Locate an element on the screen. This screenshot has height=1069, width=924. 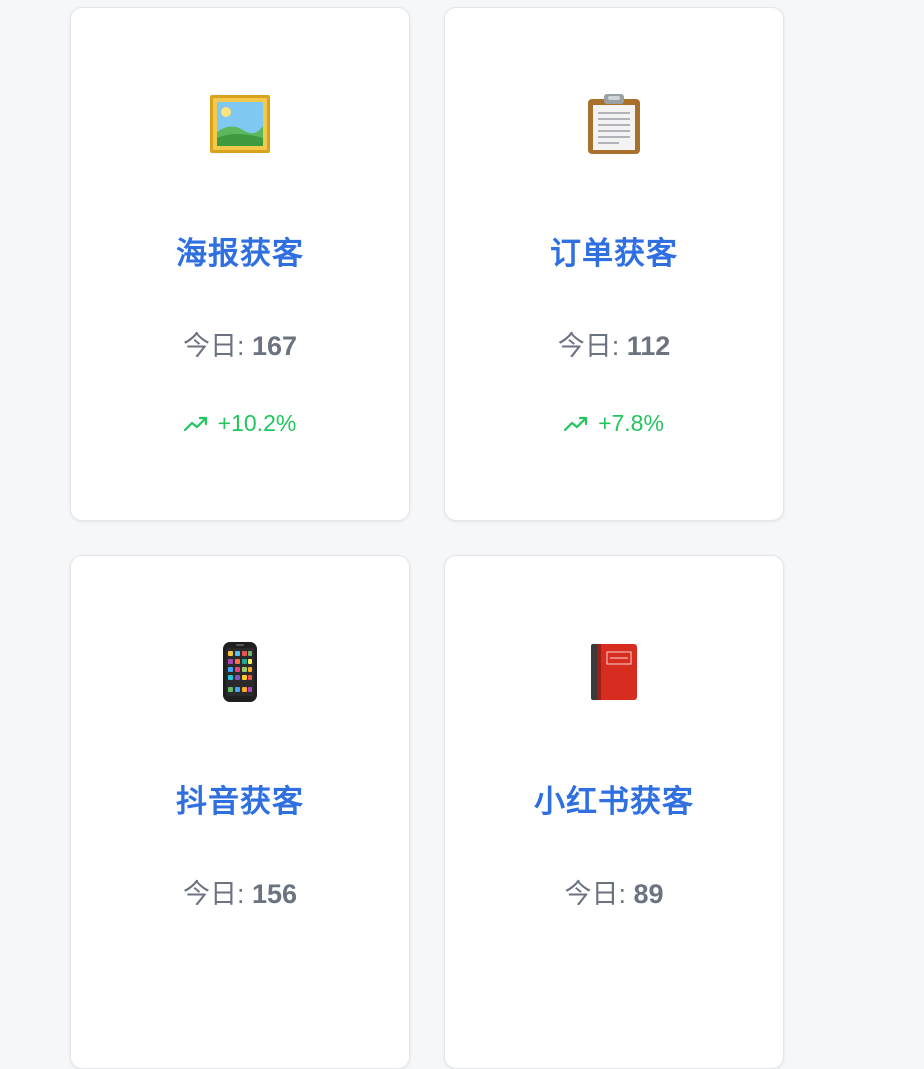
today-value: 89 is located at coordinates (648, 894).